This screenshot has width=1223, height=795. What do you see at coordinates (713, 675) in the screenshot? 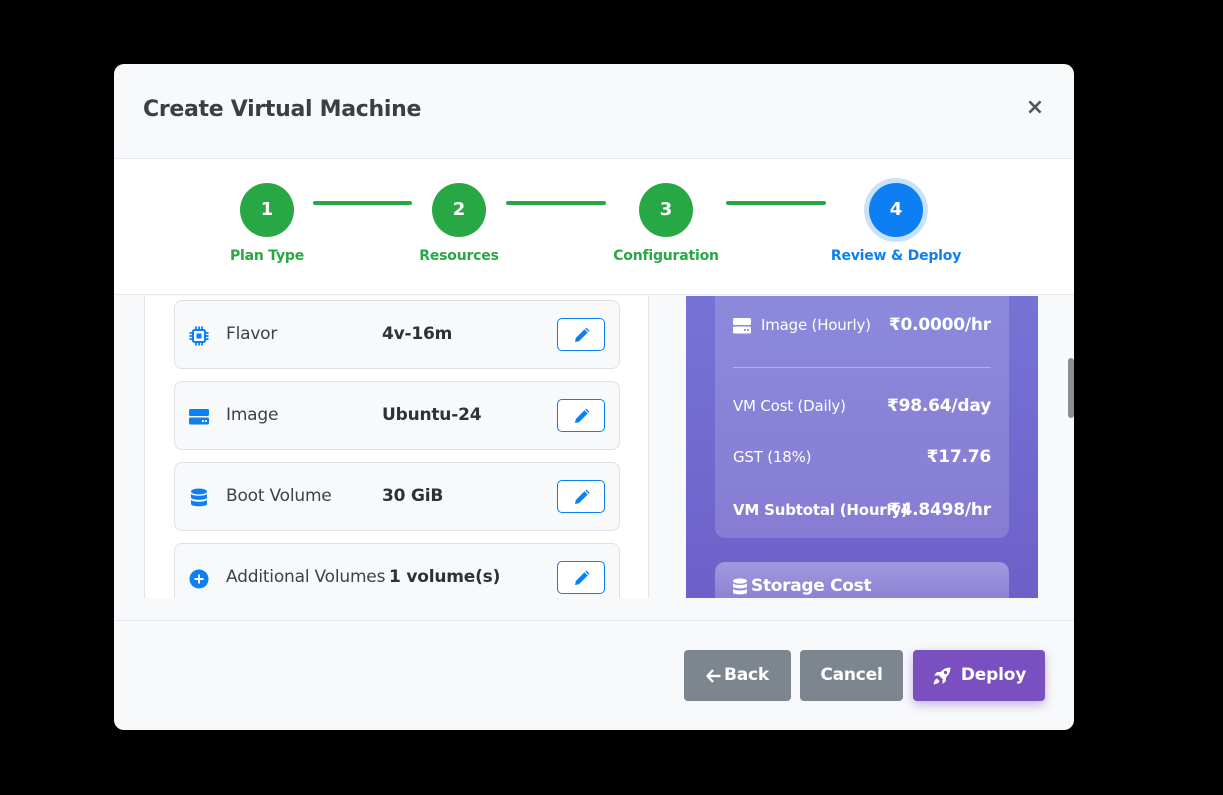
I see `arrow-left-icon` at bounding box center [713, 675].